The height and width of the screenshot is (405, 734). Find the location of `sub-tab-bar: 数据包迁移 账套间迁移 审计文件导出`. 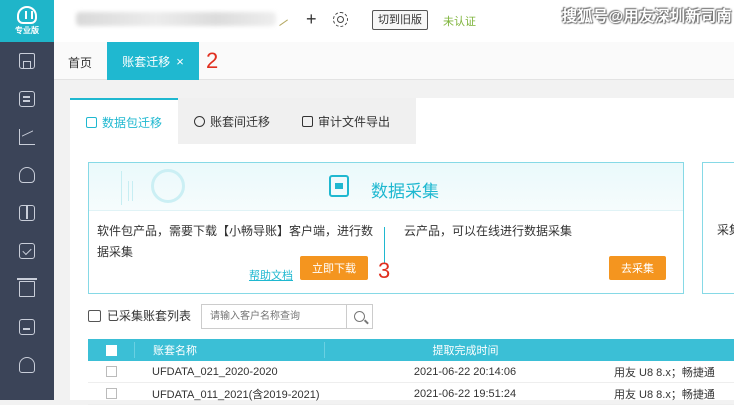

sub-tab-bar: 数据包迁移 账套间迁移 审计文件导出 is located at coordinates (243, 121).